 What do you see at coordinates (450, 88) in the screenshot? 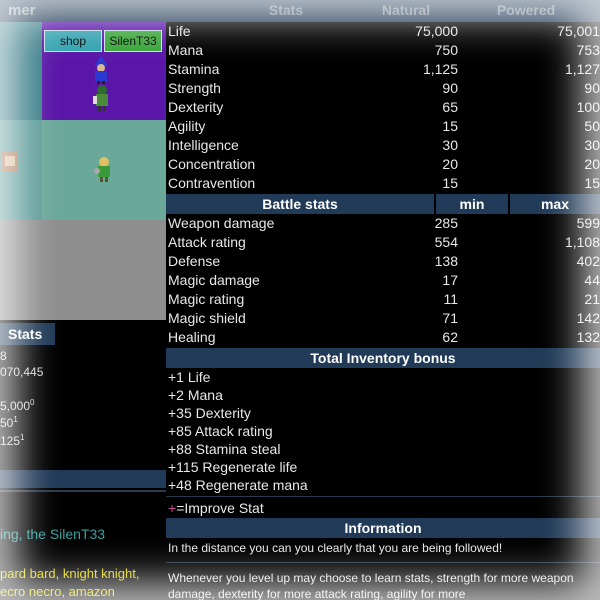
I see `stat-natural-value: 90` at bounding box center [450, 88].